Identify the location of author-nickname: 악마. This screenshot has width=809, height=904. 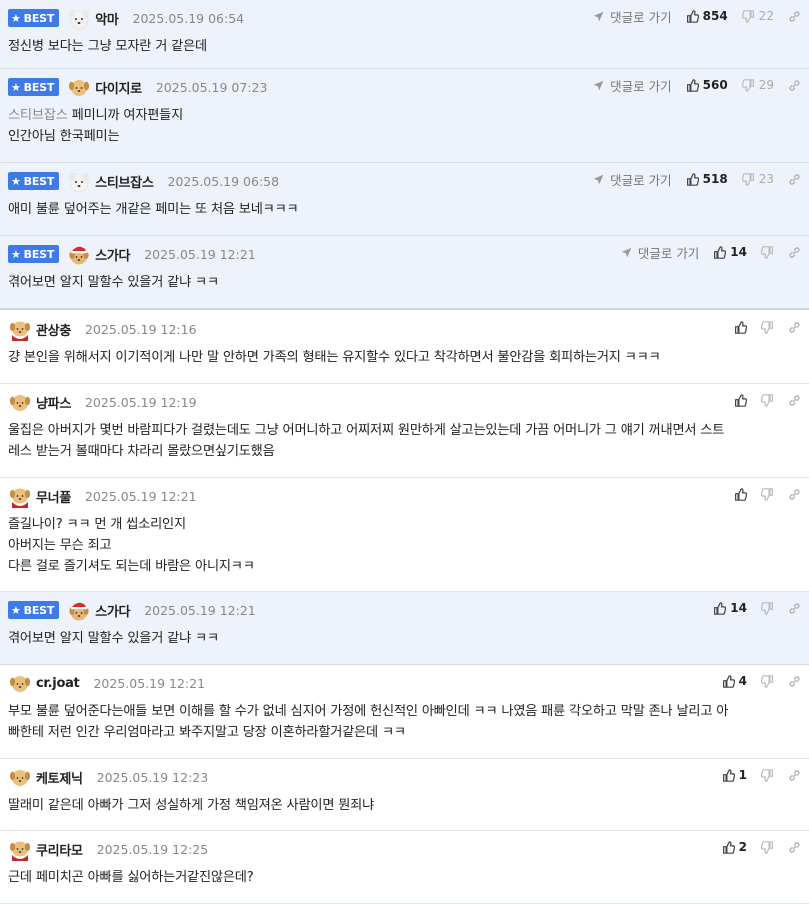
(107, 18).